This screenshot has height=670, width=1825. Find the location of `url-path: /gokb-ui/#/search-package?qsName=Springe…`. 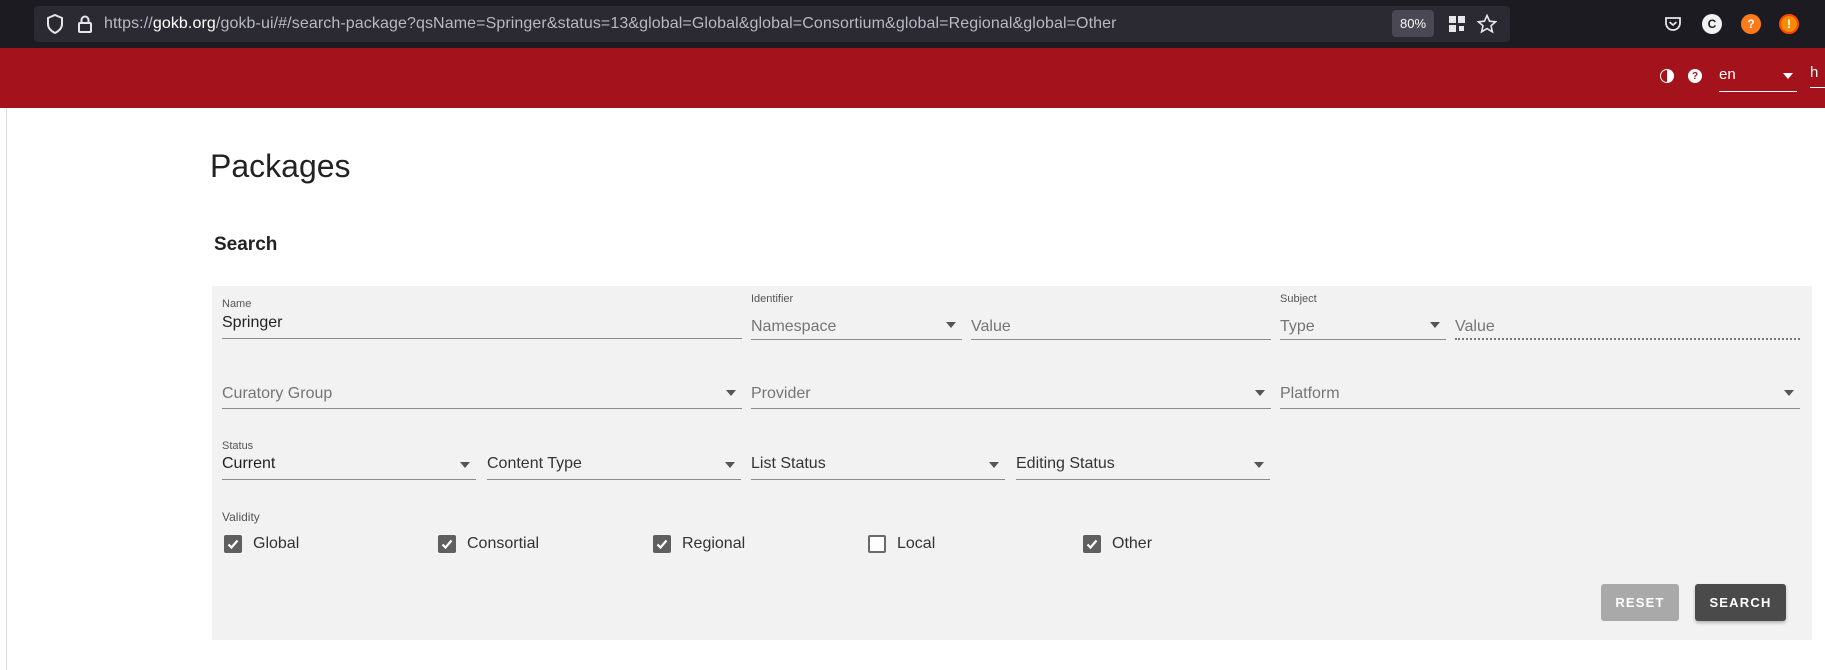

url-path: /gokb-ui/#/search-package?qsName=Springe… is located at coordinates (666, 23).